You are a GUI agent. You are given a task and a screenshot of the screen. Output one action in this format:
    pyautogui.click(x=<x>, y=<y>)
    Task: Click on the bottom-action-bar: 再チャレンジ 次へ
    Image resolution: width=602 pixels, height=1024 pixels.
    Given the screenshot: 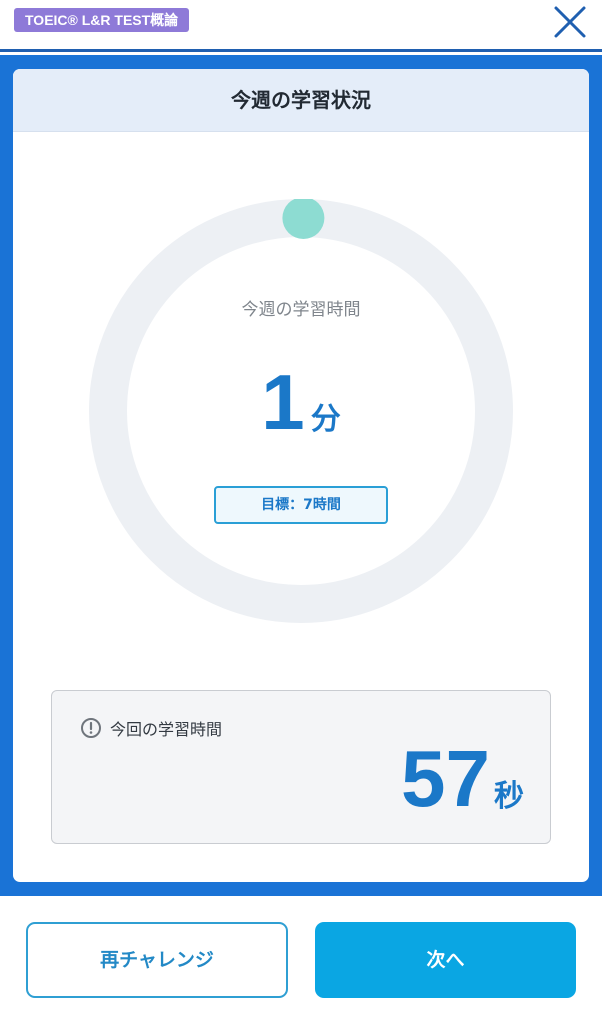 What is the action you would take?
    pyautogui.click(x=301, y=960)
    